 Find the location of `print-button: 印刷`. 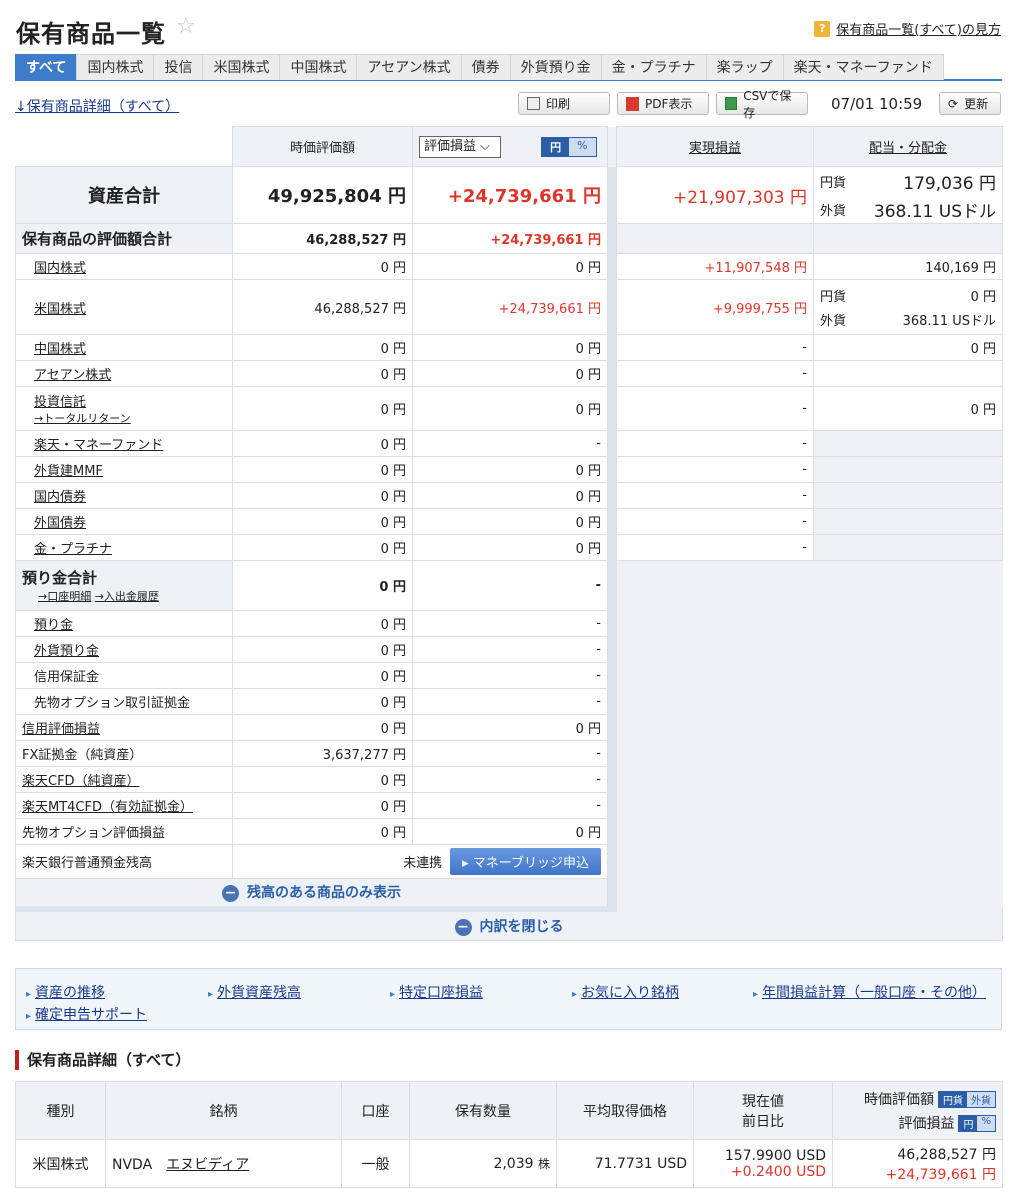

print-button: 印刷 is located at coordinates (564, 103).